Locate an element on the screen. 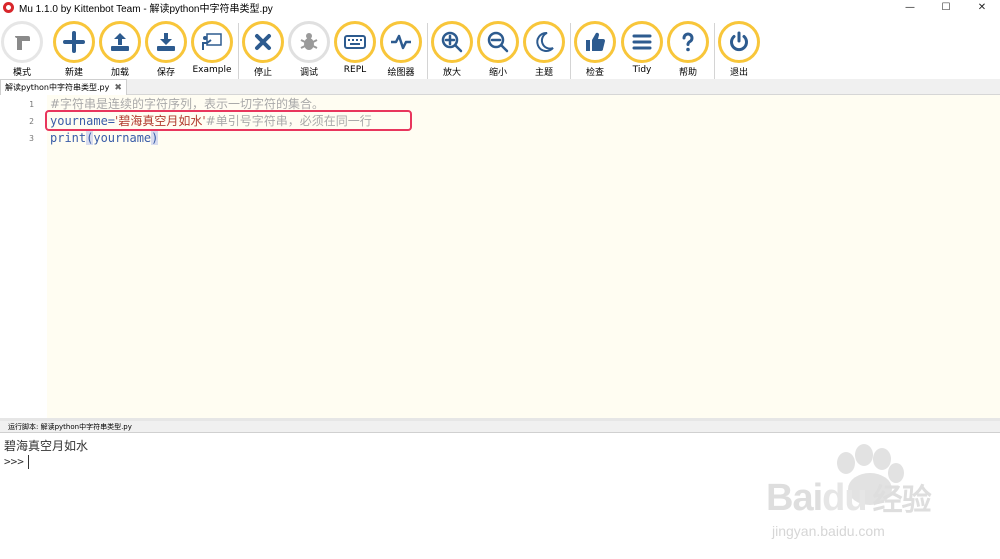 The height and width of the screenshot is (559, 1000). help-button: 帮助 is located at coordinates (688, 49).